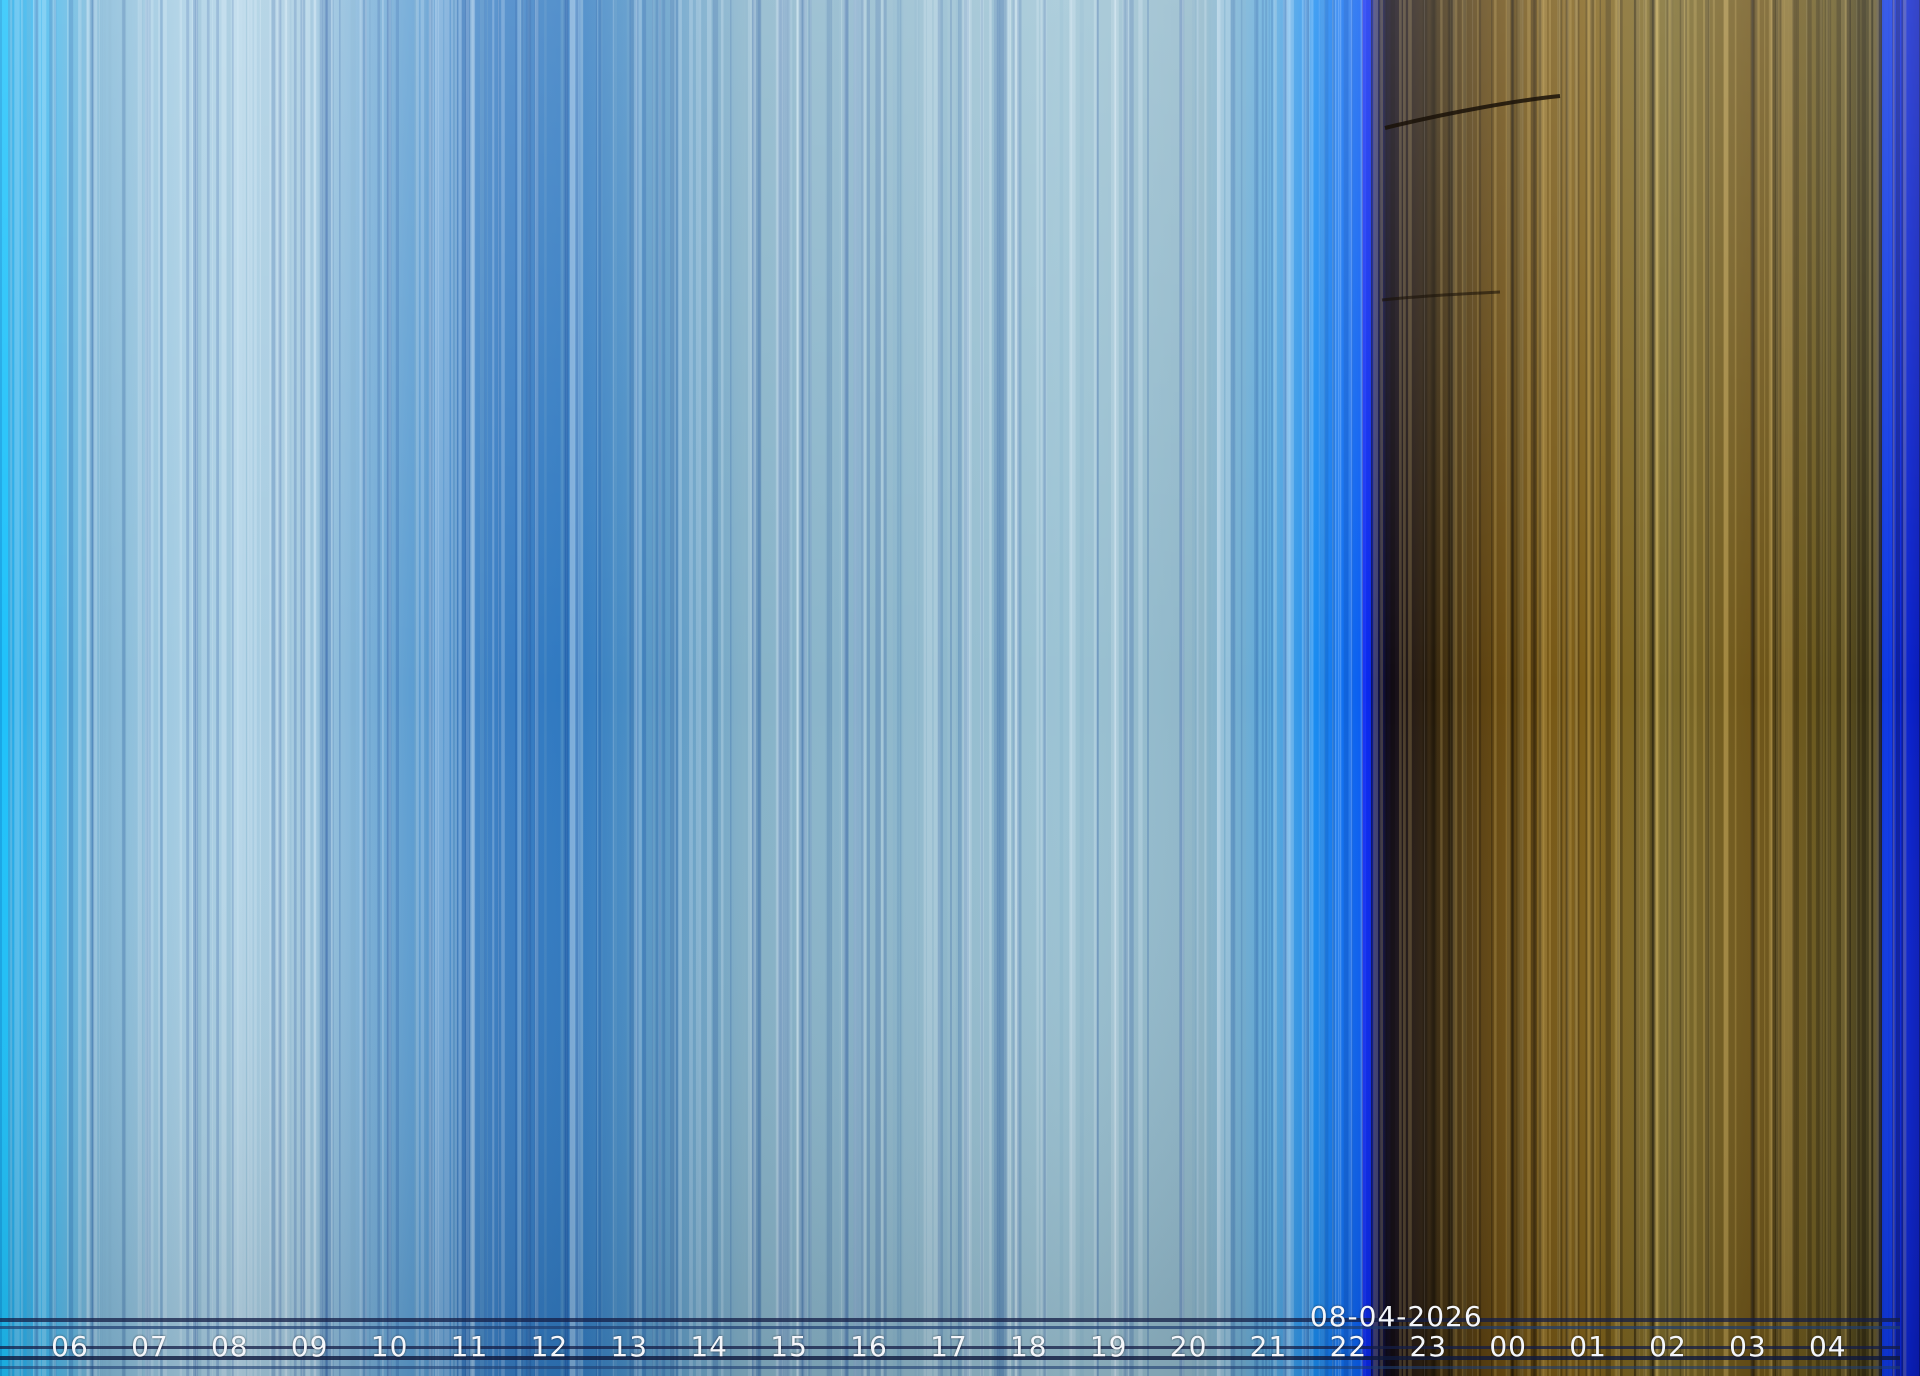  I want to click on hour-label-19: 19, so click(1108, 1346).